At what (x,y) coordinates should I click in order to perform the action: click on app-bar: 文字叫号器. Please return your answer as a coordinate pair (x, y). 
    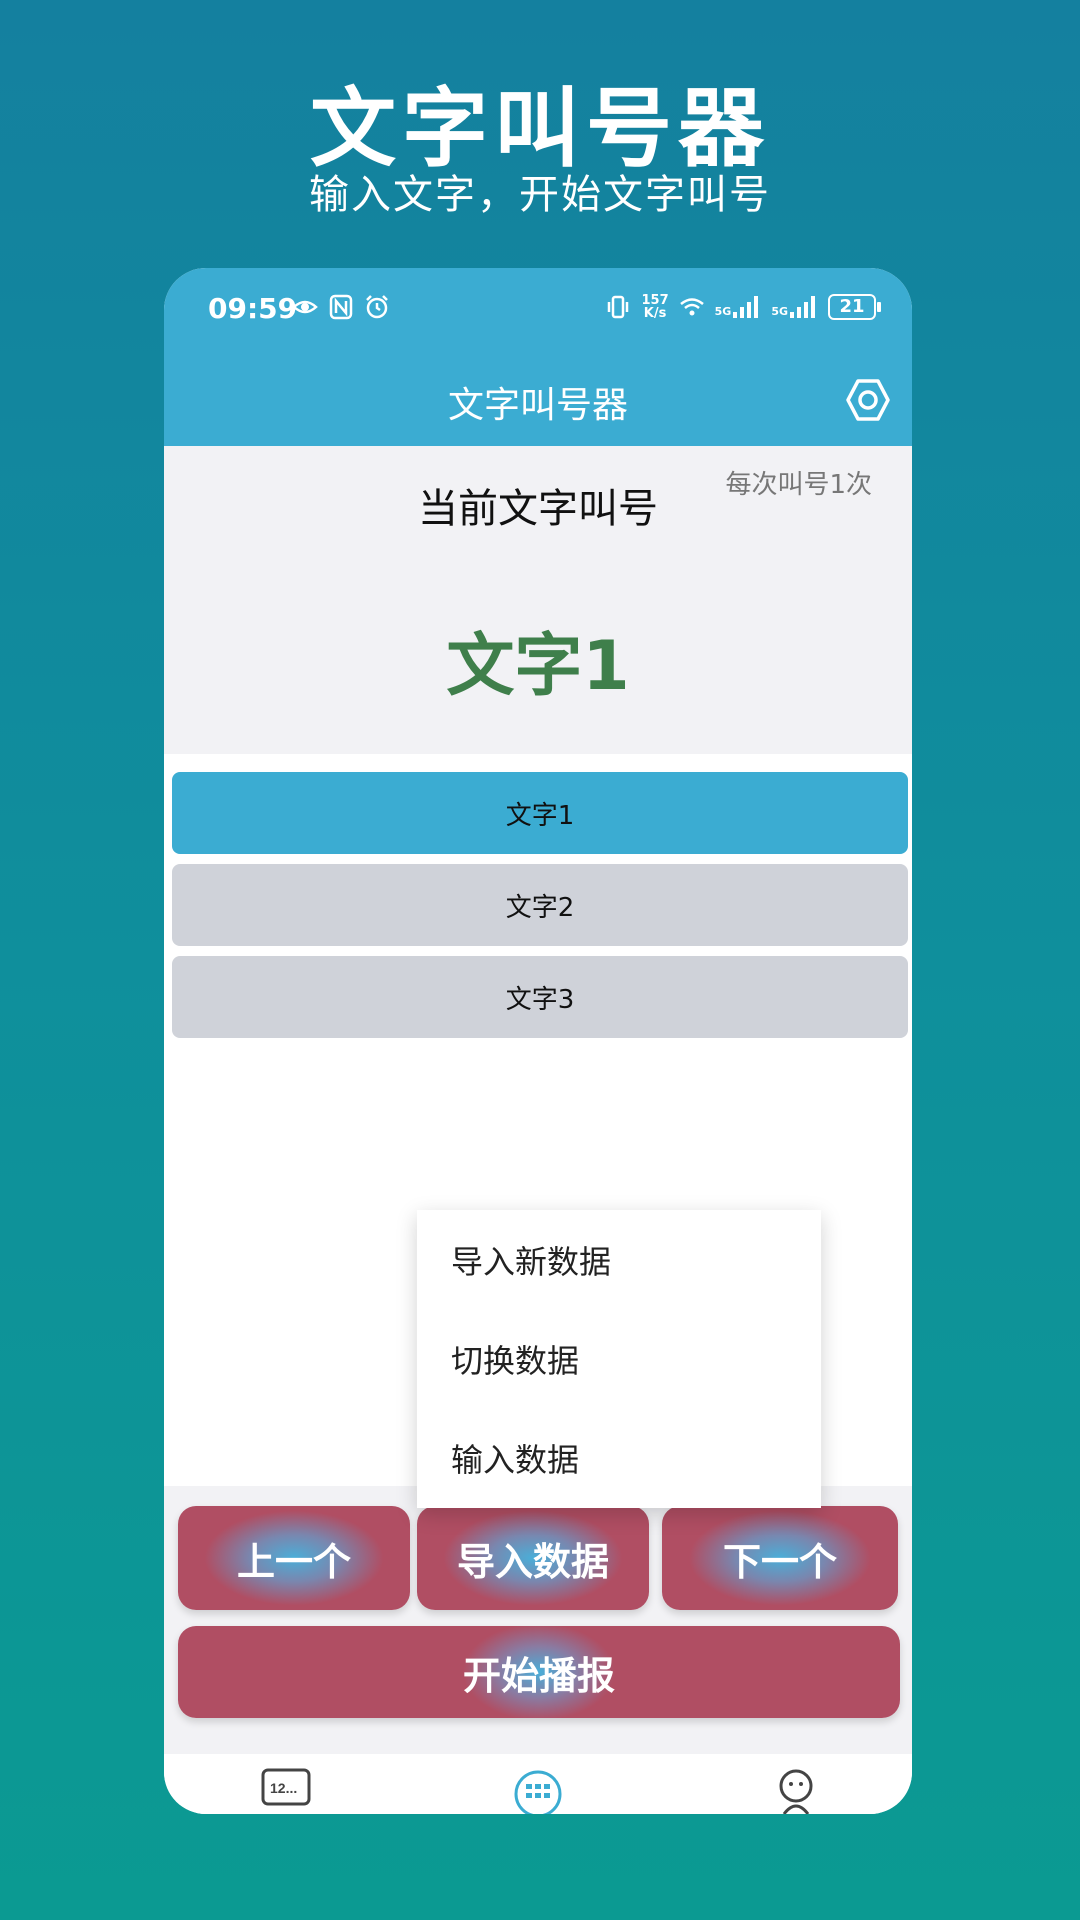
    Looking at the image, I should click on (538, 400).